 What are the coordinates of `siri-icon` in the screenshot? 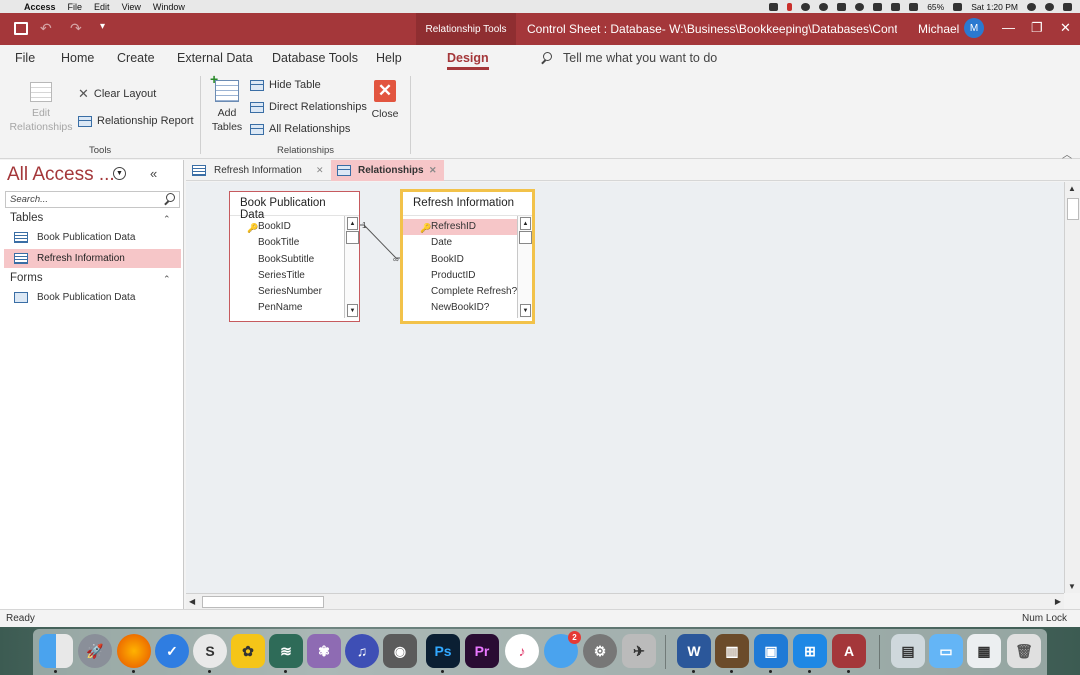 It's located at (1049, 6).